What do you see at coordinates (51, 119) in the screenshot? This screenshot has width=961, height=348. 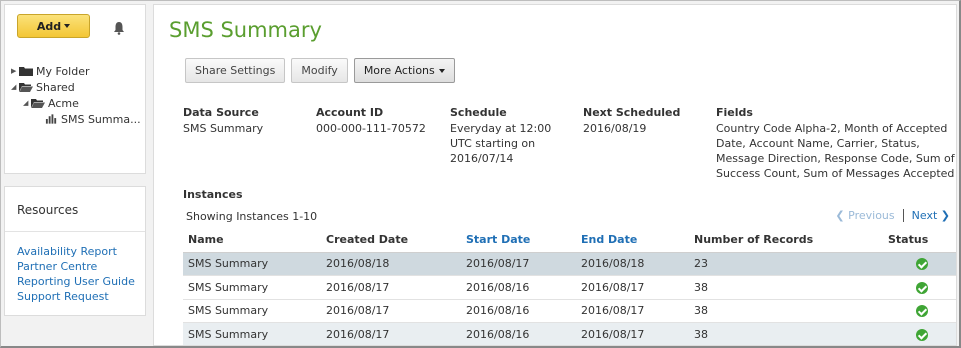 I see `bar-chart-icon` at bounding box center [51, 119].